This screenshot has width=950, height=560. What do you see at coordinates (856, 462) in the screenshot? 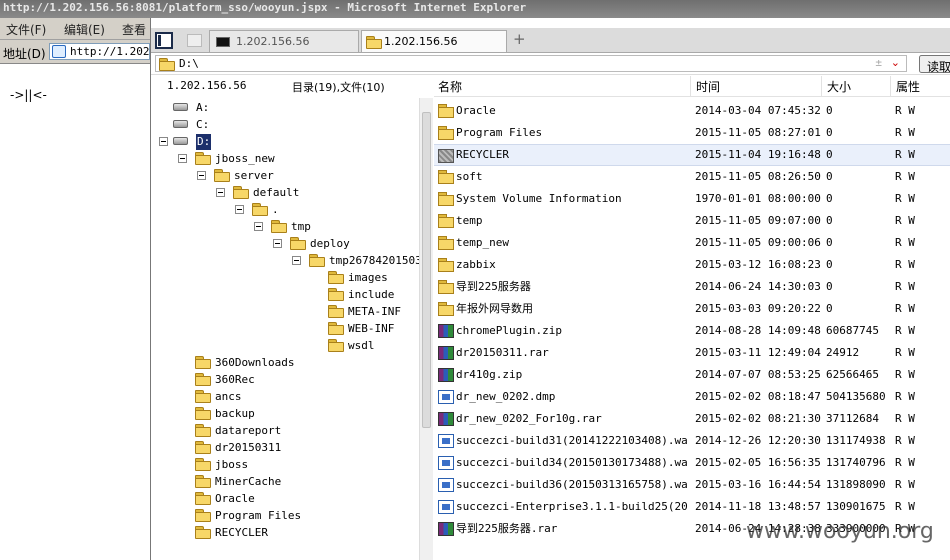
I see `file-size: 131740796` at bounding box center [856, 462].